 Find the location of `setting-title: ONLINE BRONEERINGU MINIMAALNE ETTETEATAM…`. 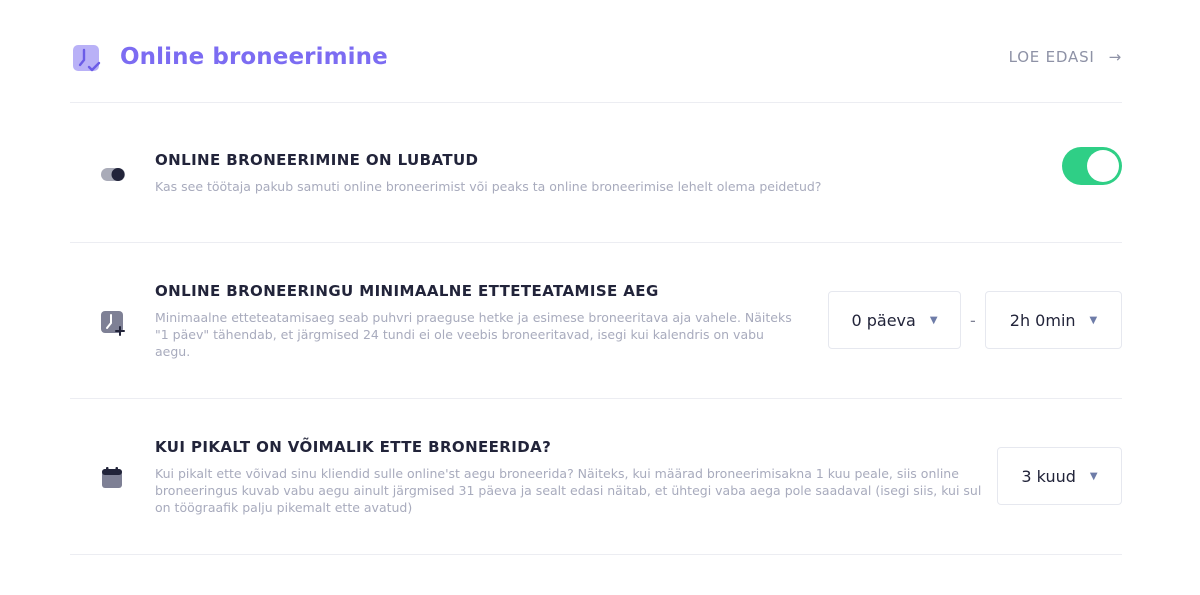

setting-title: ONLINE BRONEERINGU MINIMAALNE ETTETEATAM… is located at coordinates (407, 291).